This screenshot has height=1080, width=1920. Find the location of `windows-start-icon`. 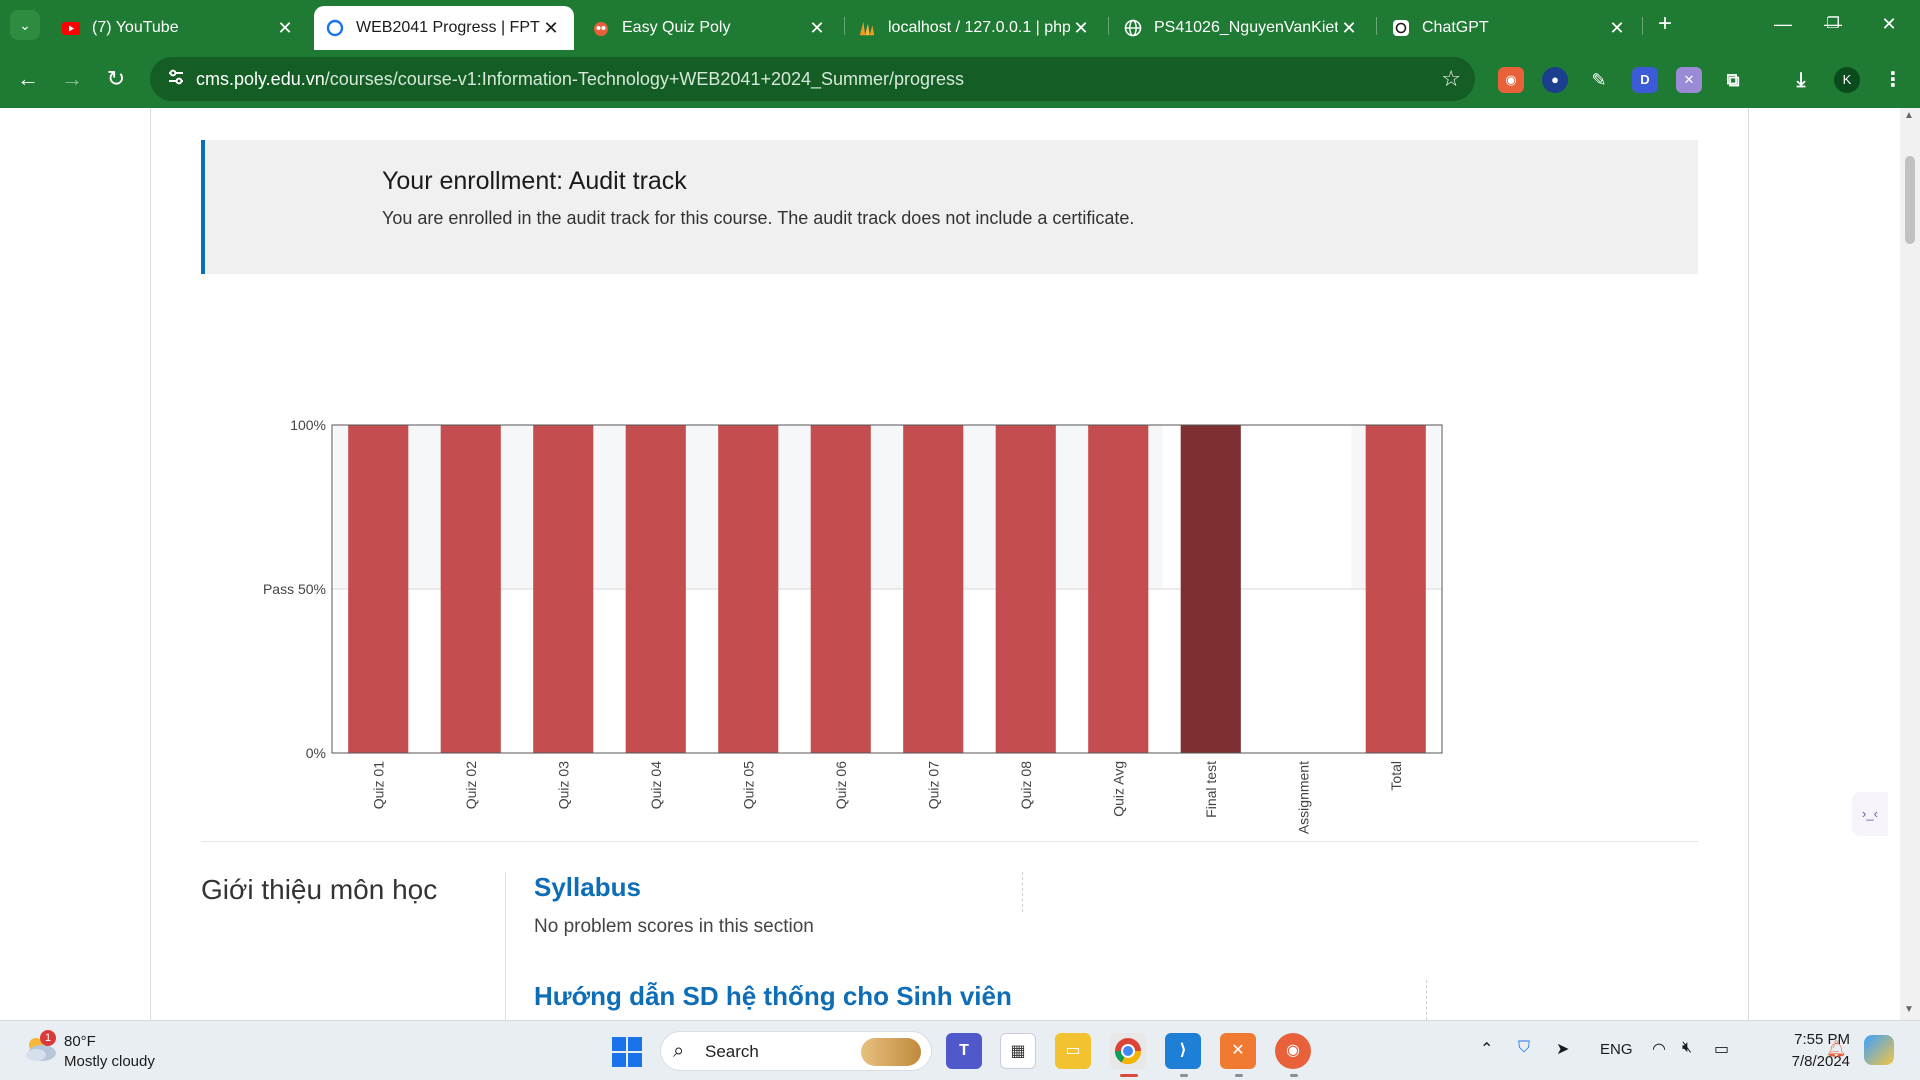

windows-start-icon is located at coordinates (627, 1052).